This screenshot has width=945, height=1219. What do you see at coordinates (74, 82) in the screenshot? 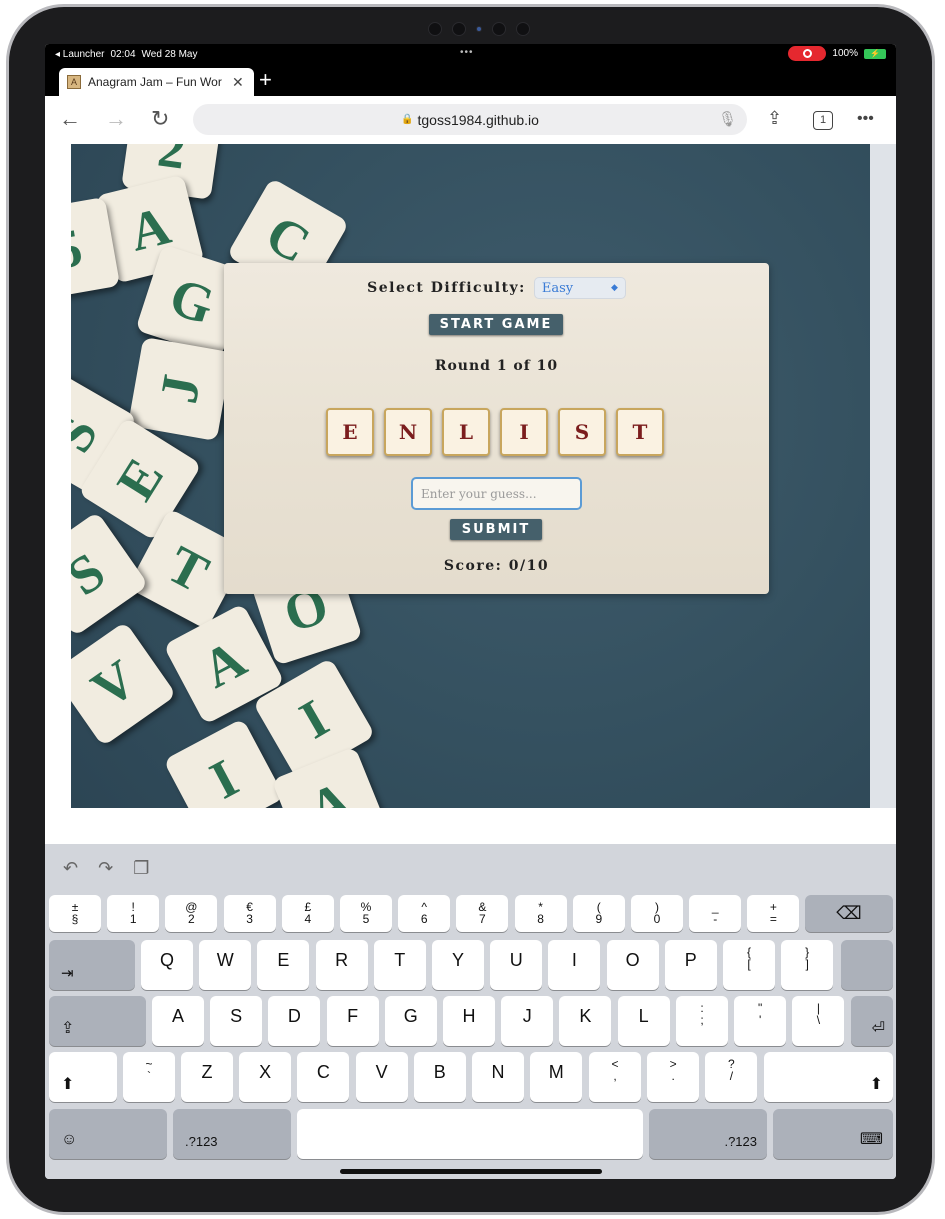
I see `site-favicon-icon: A` at bounding box center [74, 82].